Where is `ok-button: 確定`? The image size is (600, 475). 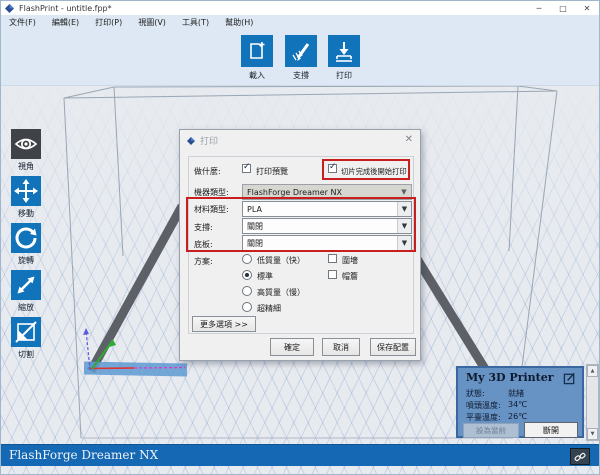
ok-button: 確定 is located at coordinates (292, 347).